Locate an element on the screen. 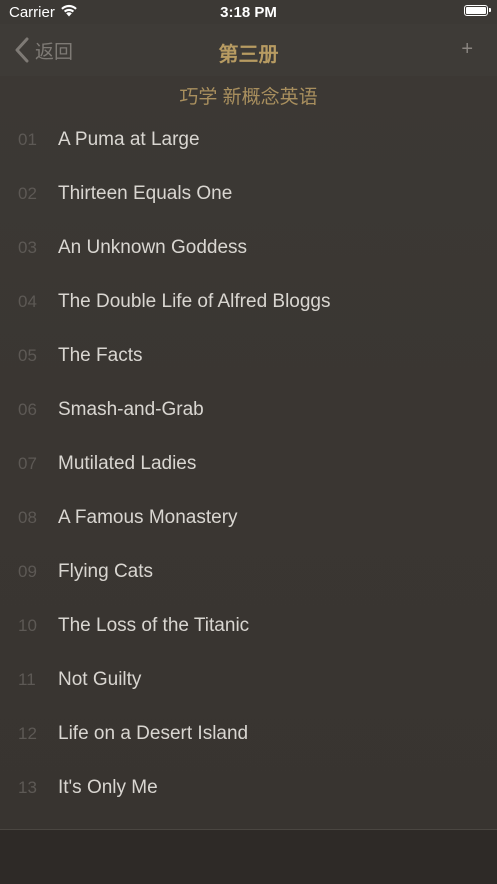 Image resolution: width=497 pixels, height=884 pixels. lesson-title: A Famous Monastery is located at coordinates (148, 517).